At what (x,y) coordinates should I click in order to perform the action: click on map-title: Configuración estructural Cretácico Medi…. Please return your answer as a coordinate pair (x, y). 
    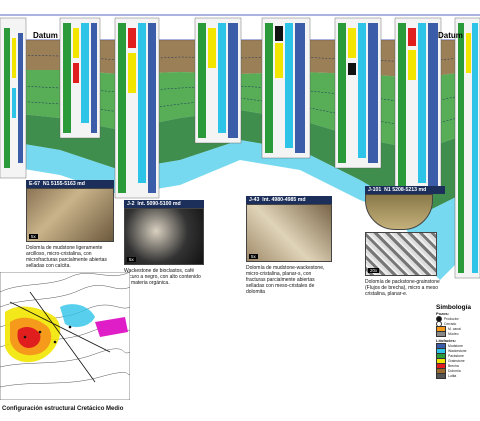
    Looking at the image, I should click on (63, 409).